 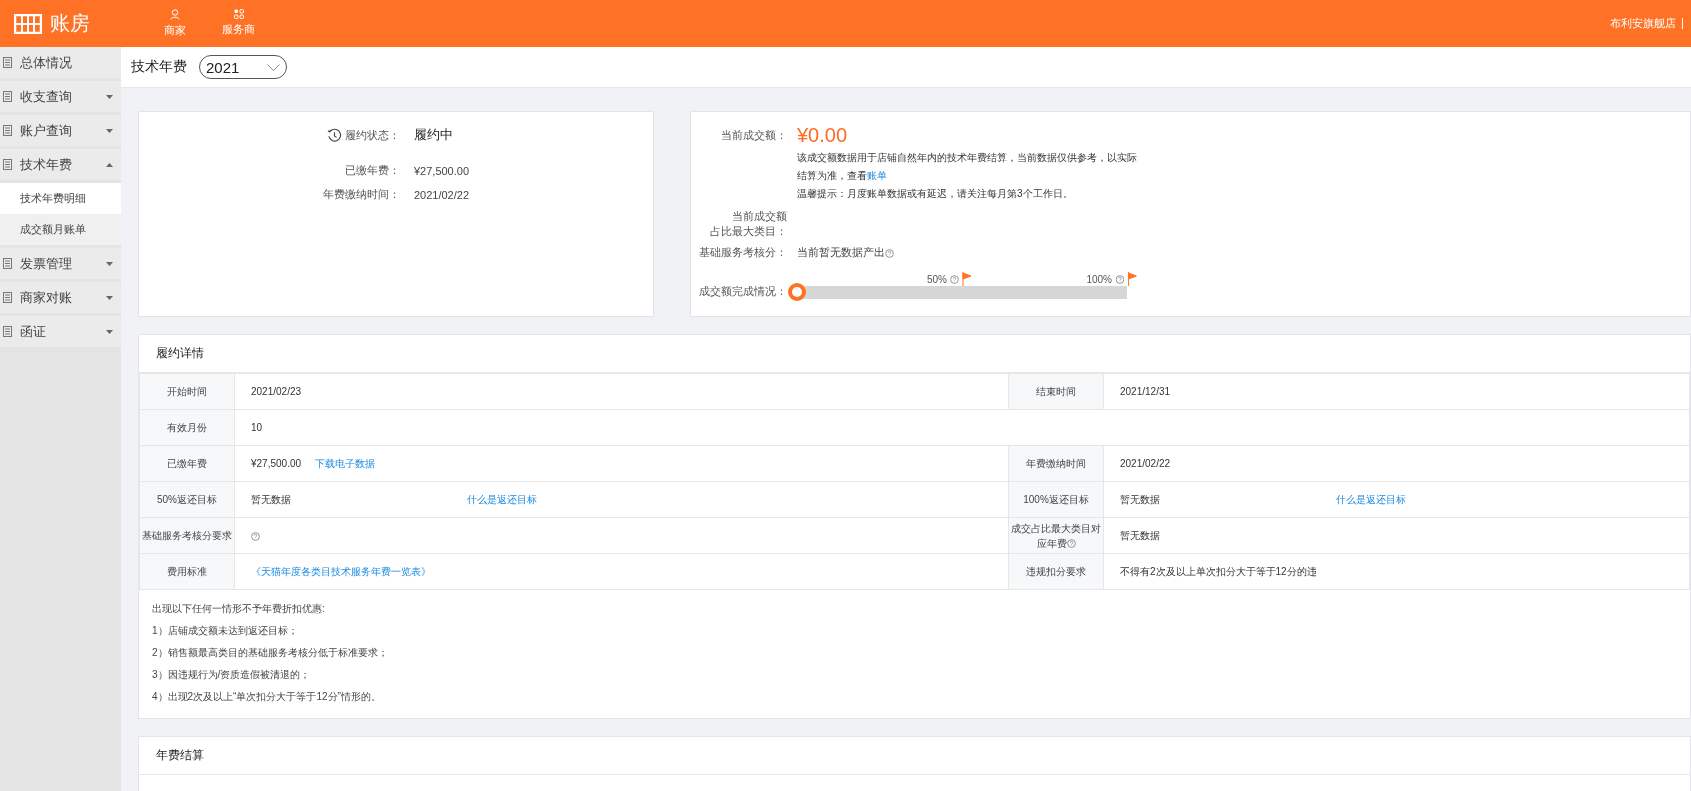 What do you see at coordinates (159, 67) in the screenshot?
I see `page-title: 技术年费` at bounding box center [159, 67].